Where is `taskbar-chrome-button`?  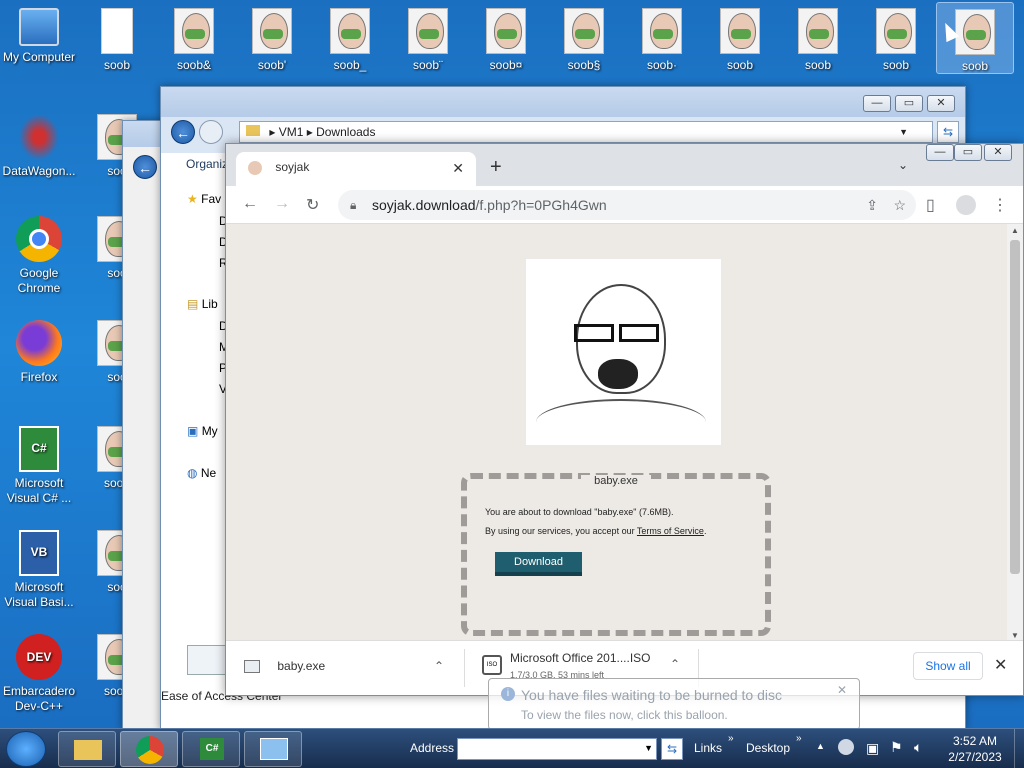 taskbar-chrome-button is located at coordinates (149, 749).